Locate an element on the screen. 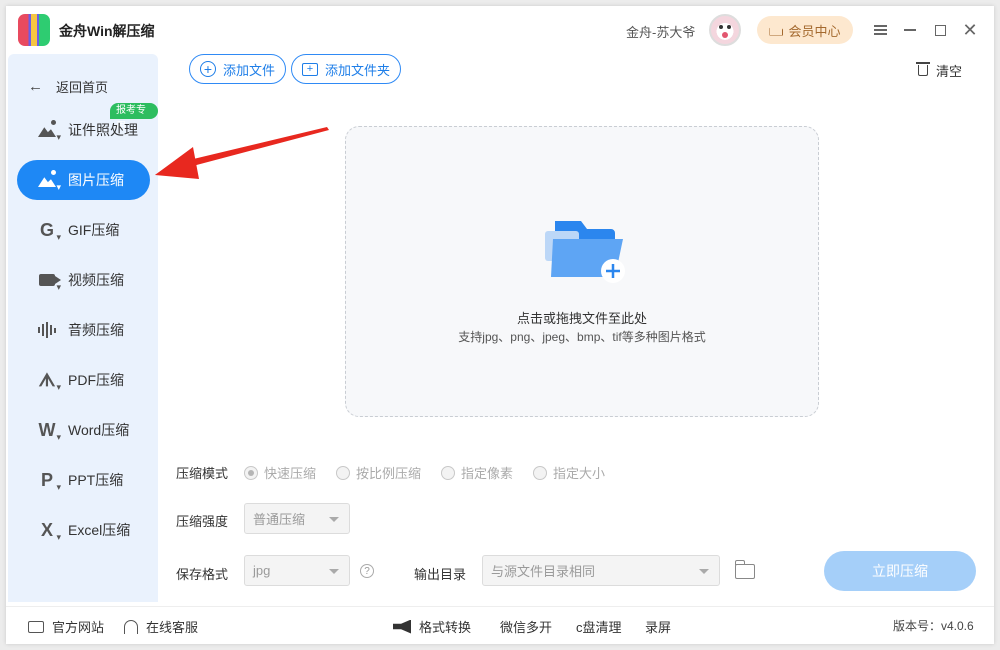 This screenshot has height=650, width=1000. mode-radio-pixel: 指定像素 is located at coordinates (477, 472).